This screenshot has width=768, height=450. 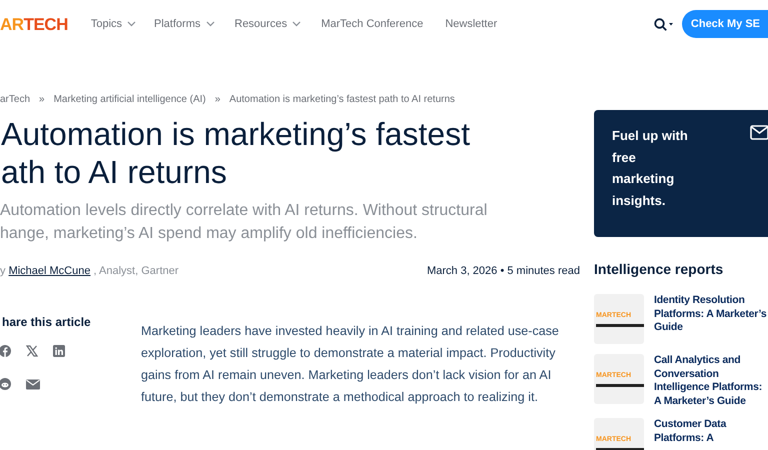 What do you see at coordinates (47, 322) in the screenshot?
I see `share-heading: hare this article` at bounding box center [47, 322].